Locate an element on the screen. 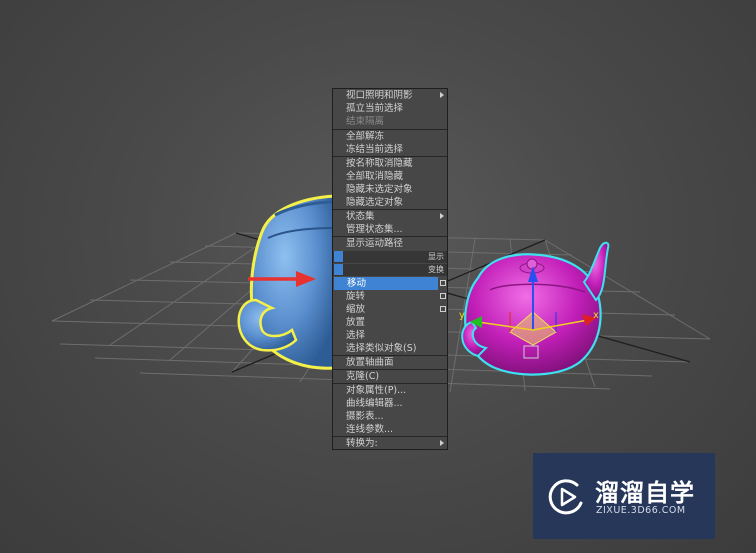 This screenshot has width=756, height=553. gizmo-x-axis-label: x is located at coordinates (596, 315).